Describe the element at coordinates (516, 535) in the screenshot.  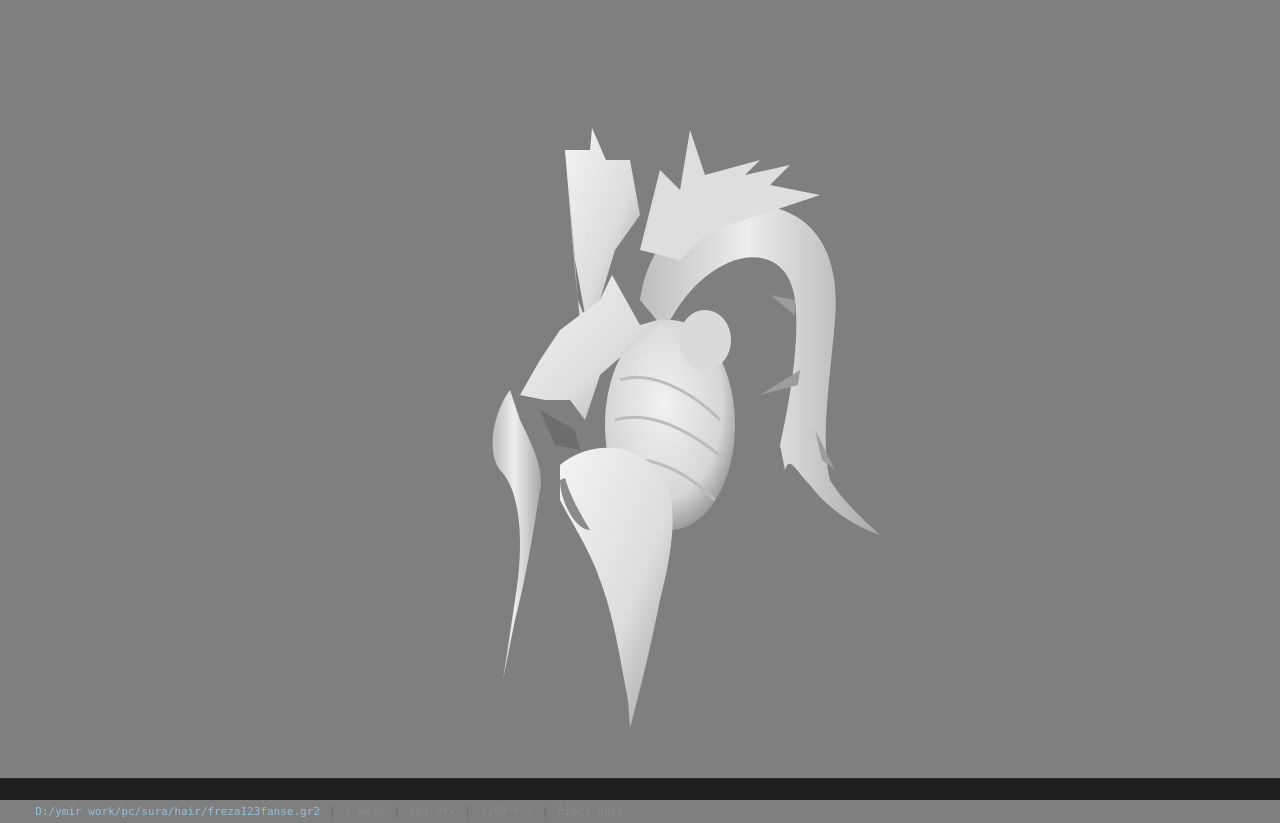
I see `front-lock-left` at that location.